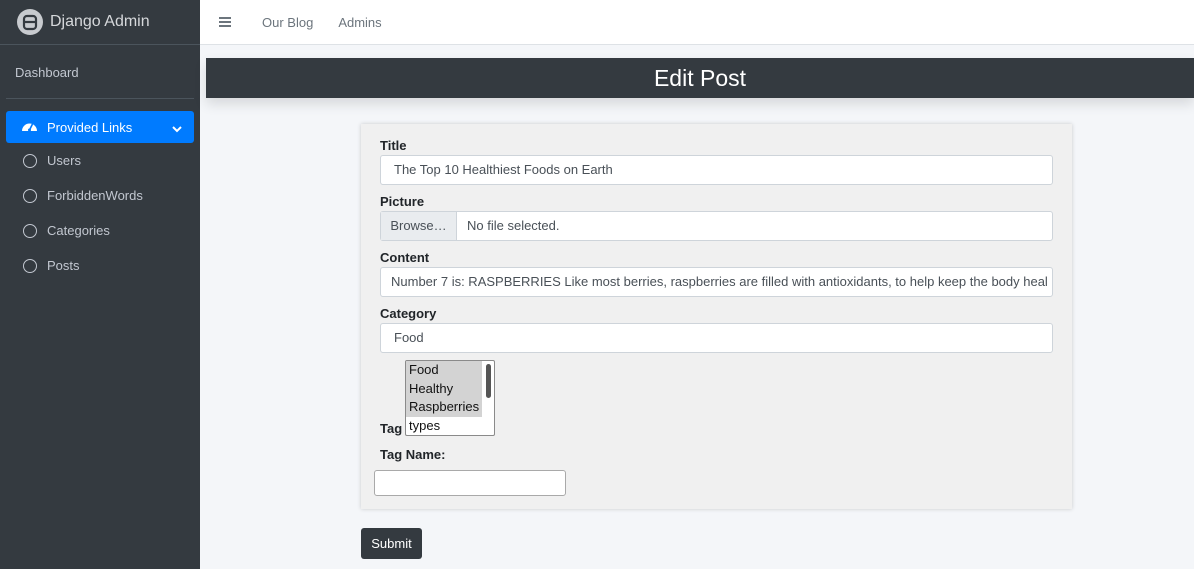 The height and width of the screenshot is (569, 1194). What do you see at coordinates (359, 22) in the screenshot?
I see `nav-link-admins: Admins` at bounding box center [359, 22].